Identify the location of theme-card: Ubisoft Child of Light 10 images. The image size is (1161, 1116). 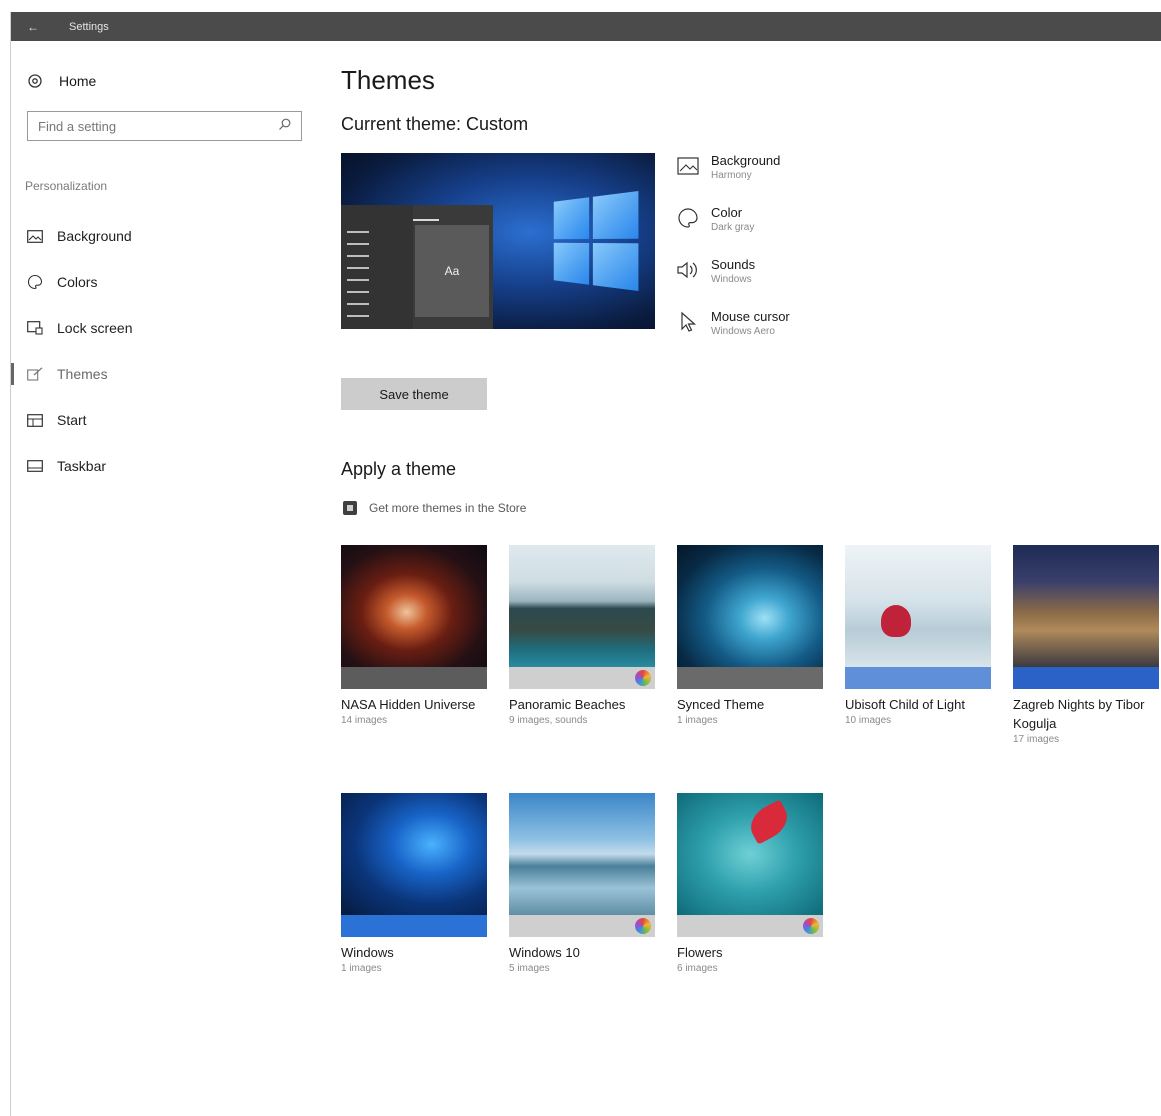
(918, 636).